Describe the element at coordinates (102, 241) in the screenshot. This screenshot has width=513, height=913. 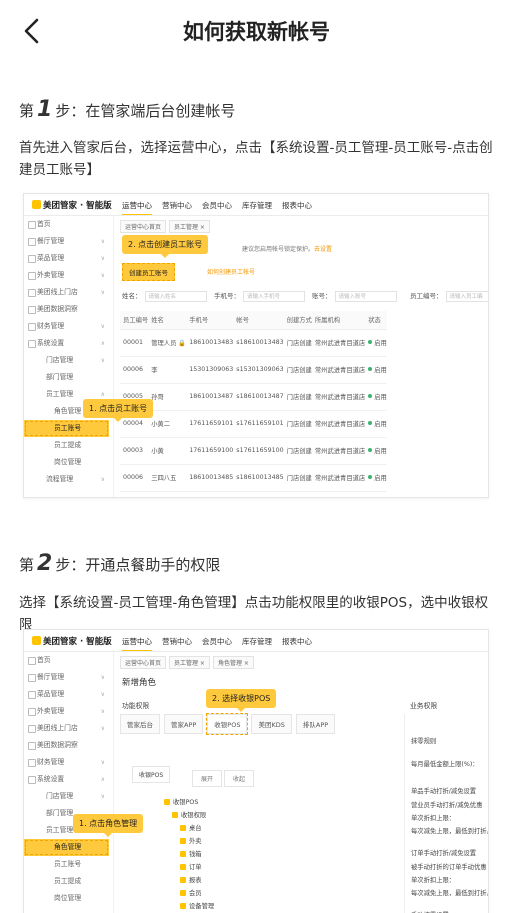
I see `chevron-icon: ∨` at that location.